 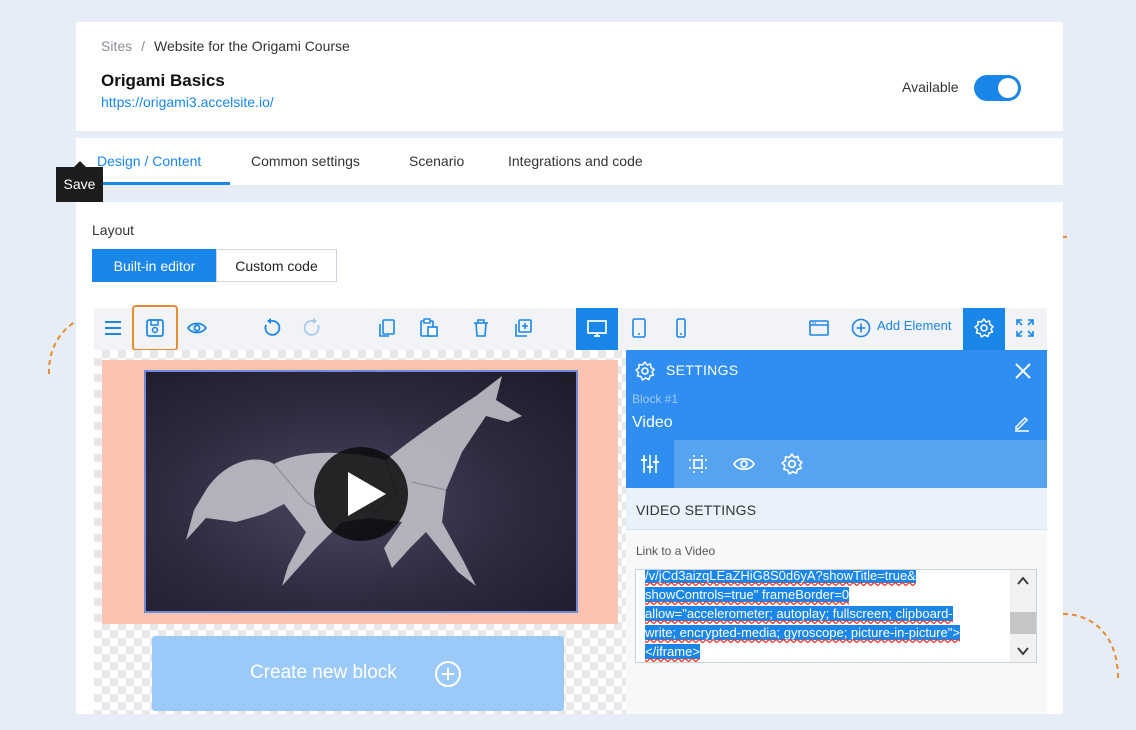 I want to click on settings-header: SETTINGS Block #1 Video, so click(x=836, y=395).